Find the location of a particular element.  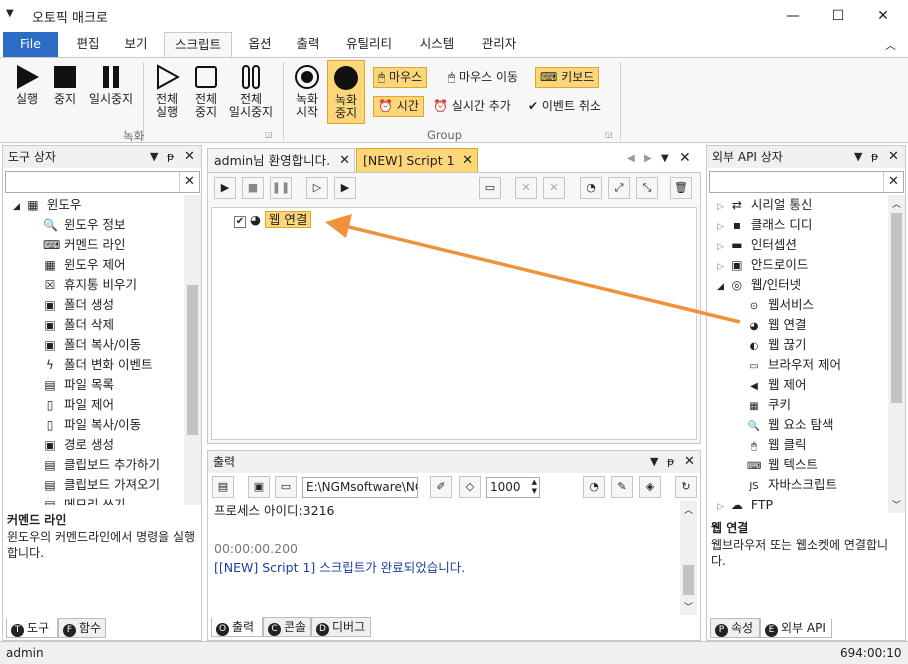

editor-pause-button: ❚❚ is located at coordinates (281, 188).